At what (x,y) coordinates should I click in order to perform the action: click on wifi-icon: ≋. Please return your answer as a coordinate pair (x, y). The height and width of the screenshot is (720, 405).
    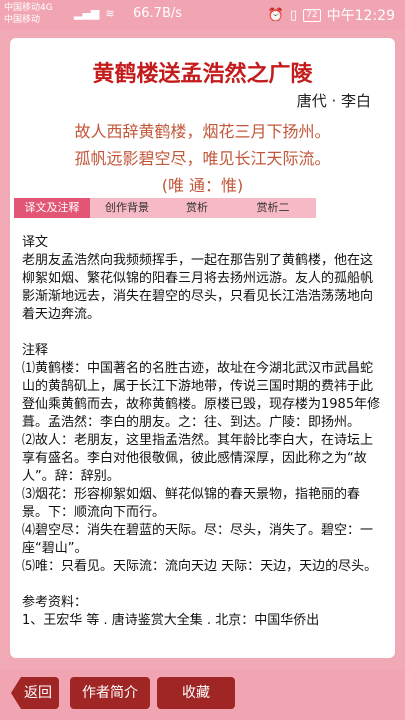
    Looking at the image, I should click on (110, 13).